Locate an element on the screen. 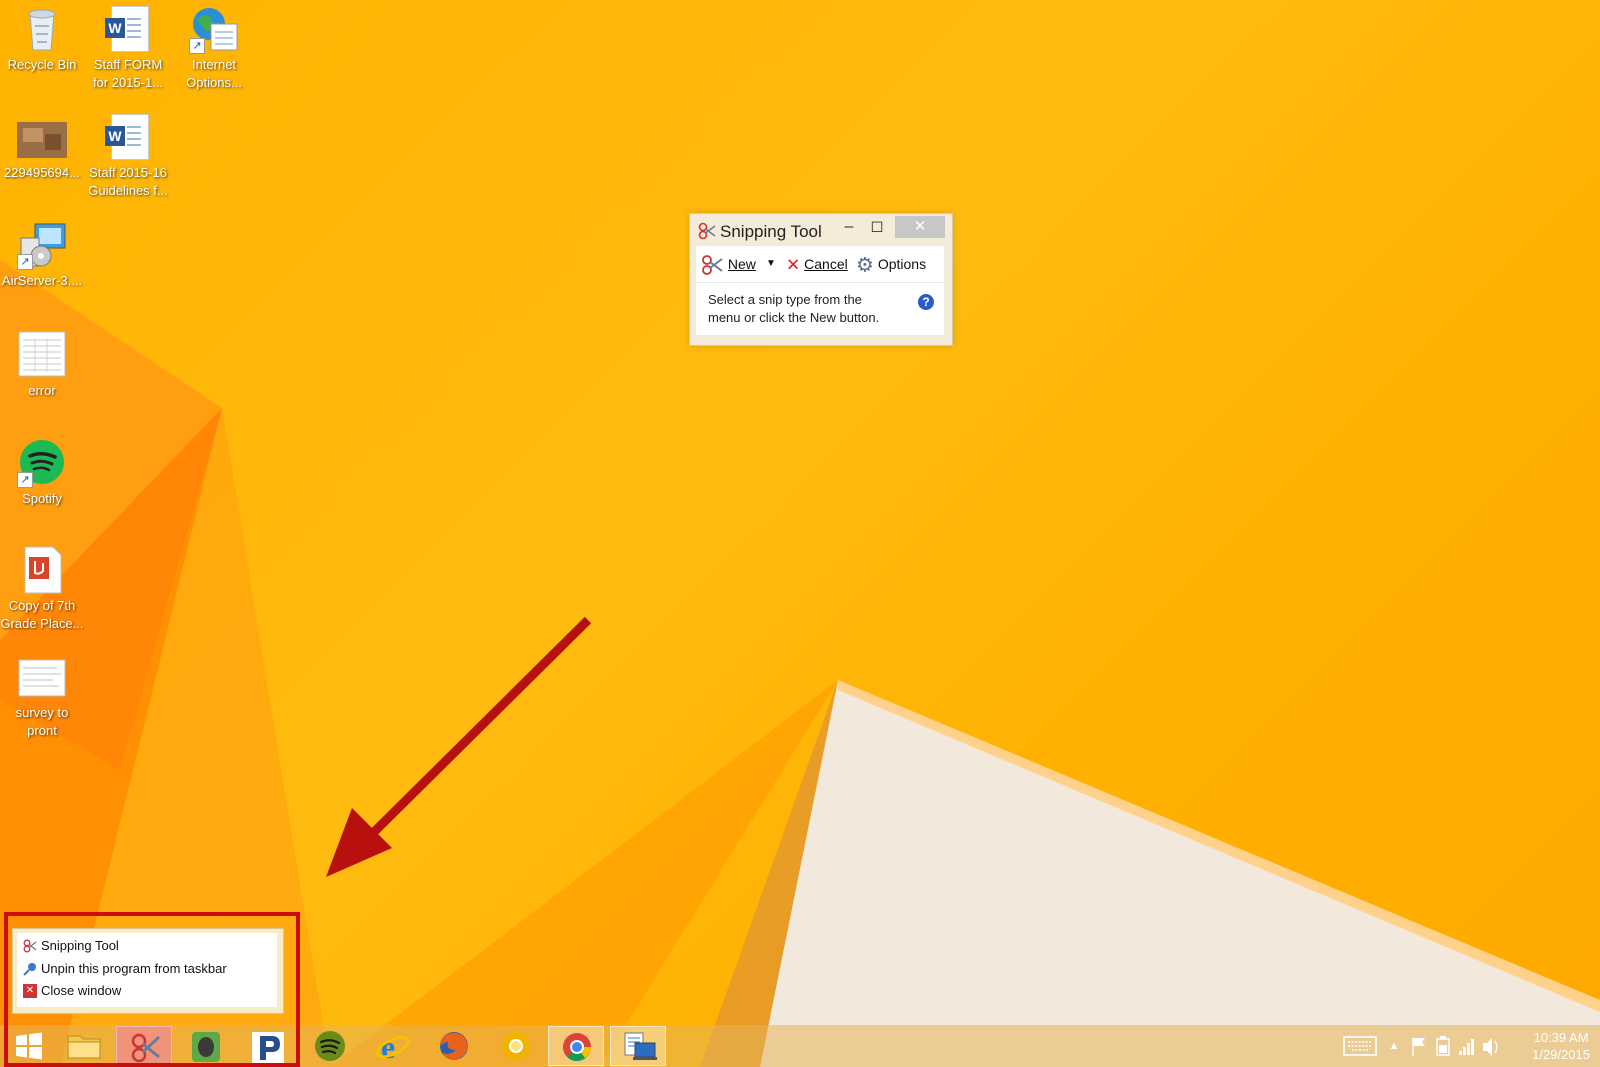 The width and height of the screenshot is (1600, 1067). spotify-icon is located at coordinates (330, 1046).